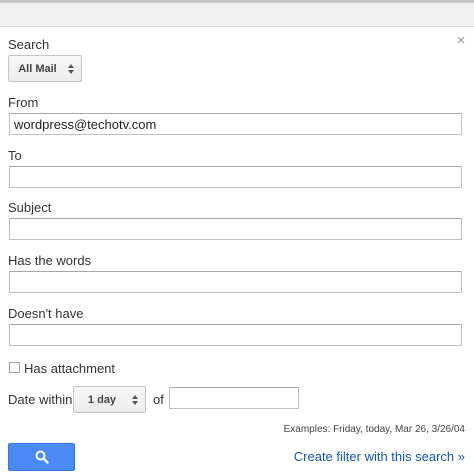 This screenshot has height=473, width=474. What do you see at coordinates (235, 335) in the screenshot?
I see `doesnt-have-field` at bounding box center [235, 335].